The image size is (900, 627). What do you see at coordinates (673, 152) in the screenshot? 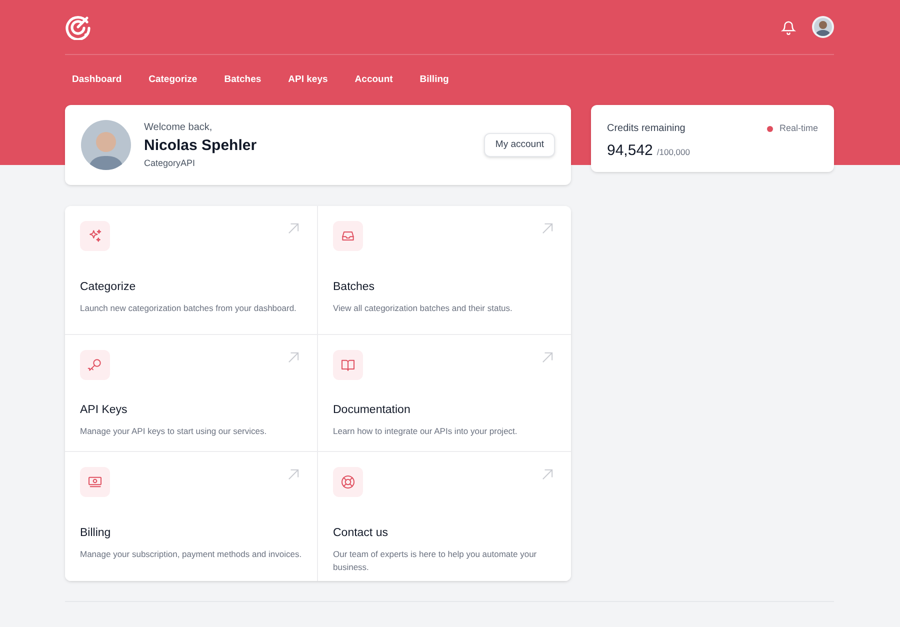
I see `credits-total: /100,000` at bounding box center [673, 152].